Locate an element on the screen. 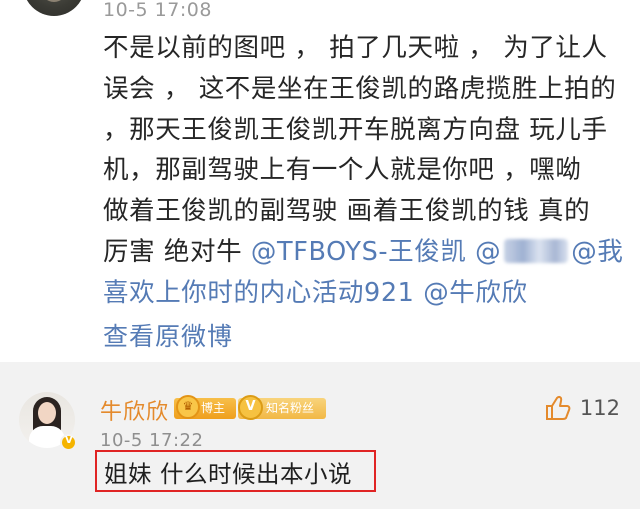  reply-text: 姐妹 什么时候出本小说 is located at coordinates (228, 474).